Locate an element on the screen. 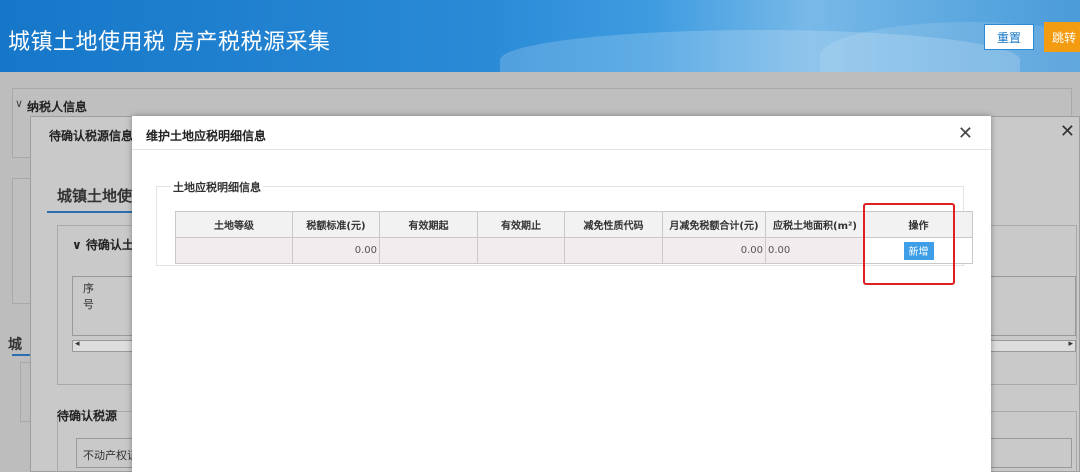 The width and height of the screenshot is (1080, 472). valid-to-cell is located at coordinates (521, 250).